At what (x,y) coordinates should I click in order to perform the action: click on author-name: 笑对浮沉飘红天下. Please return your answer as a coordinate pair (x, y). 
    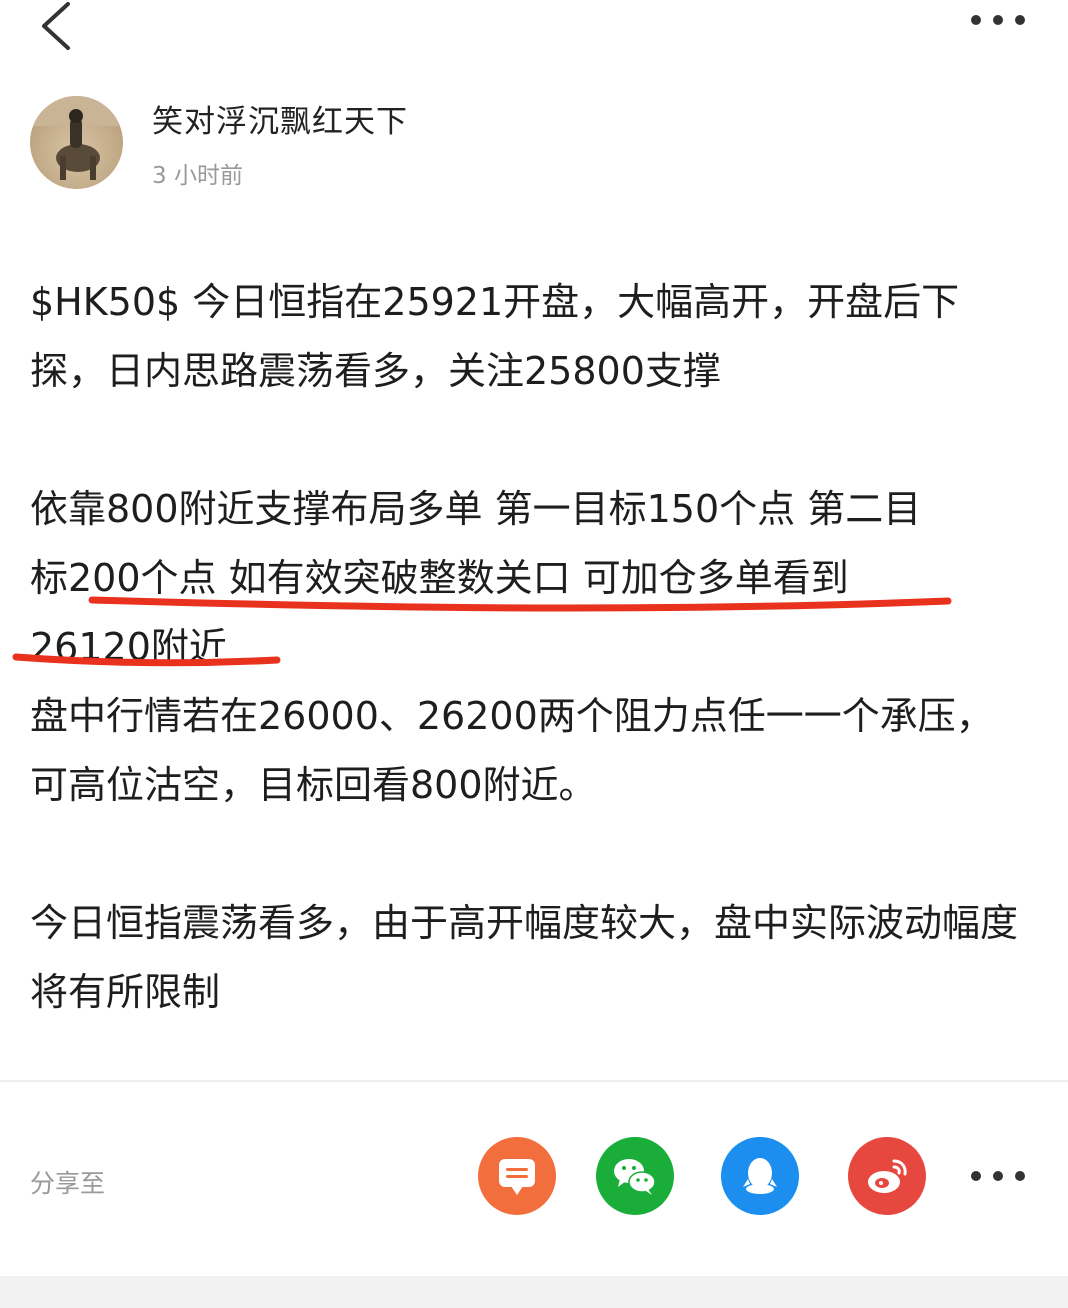
    Looking at the image, I should click on (280, 118).